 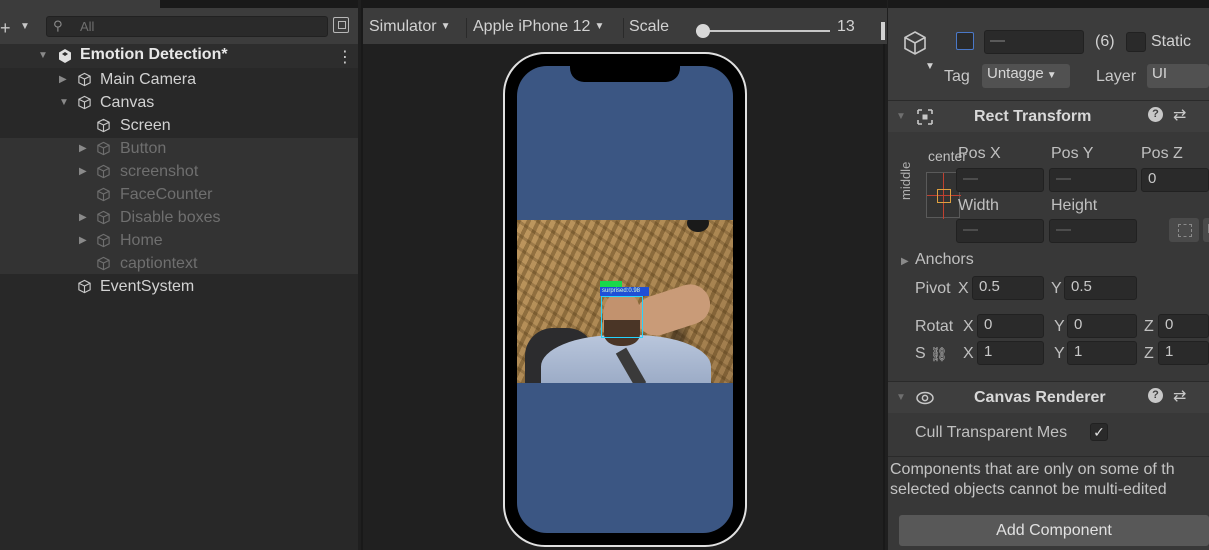 I want to click on hierarchy-item-screen: Screen, so click(x=179, y=126).